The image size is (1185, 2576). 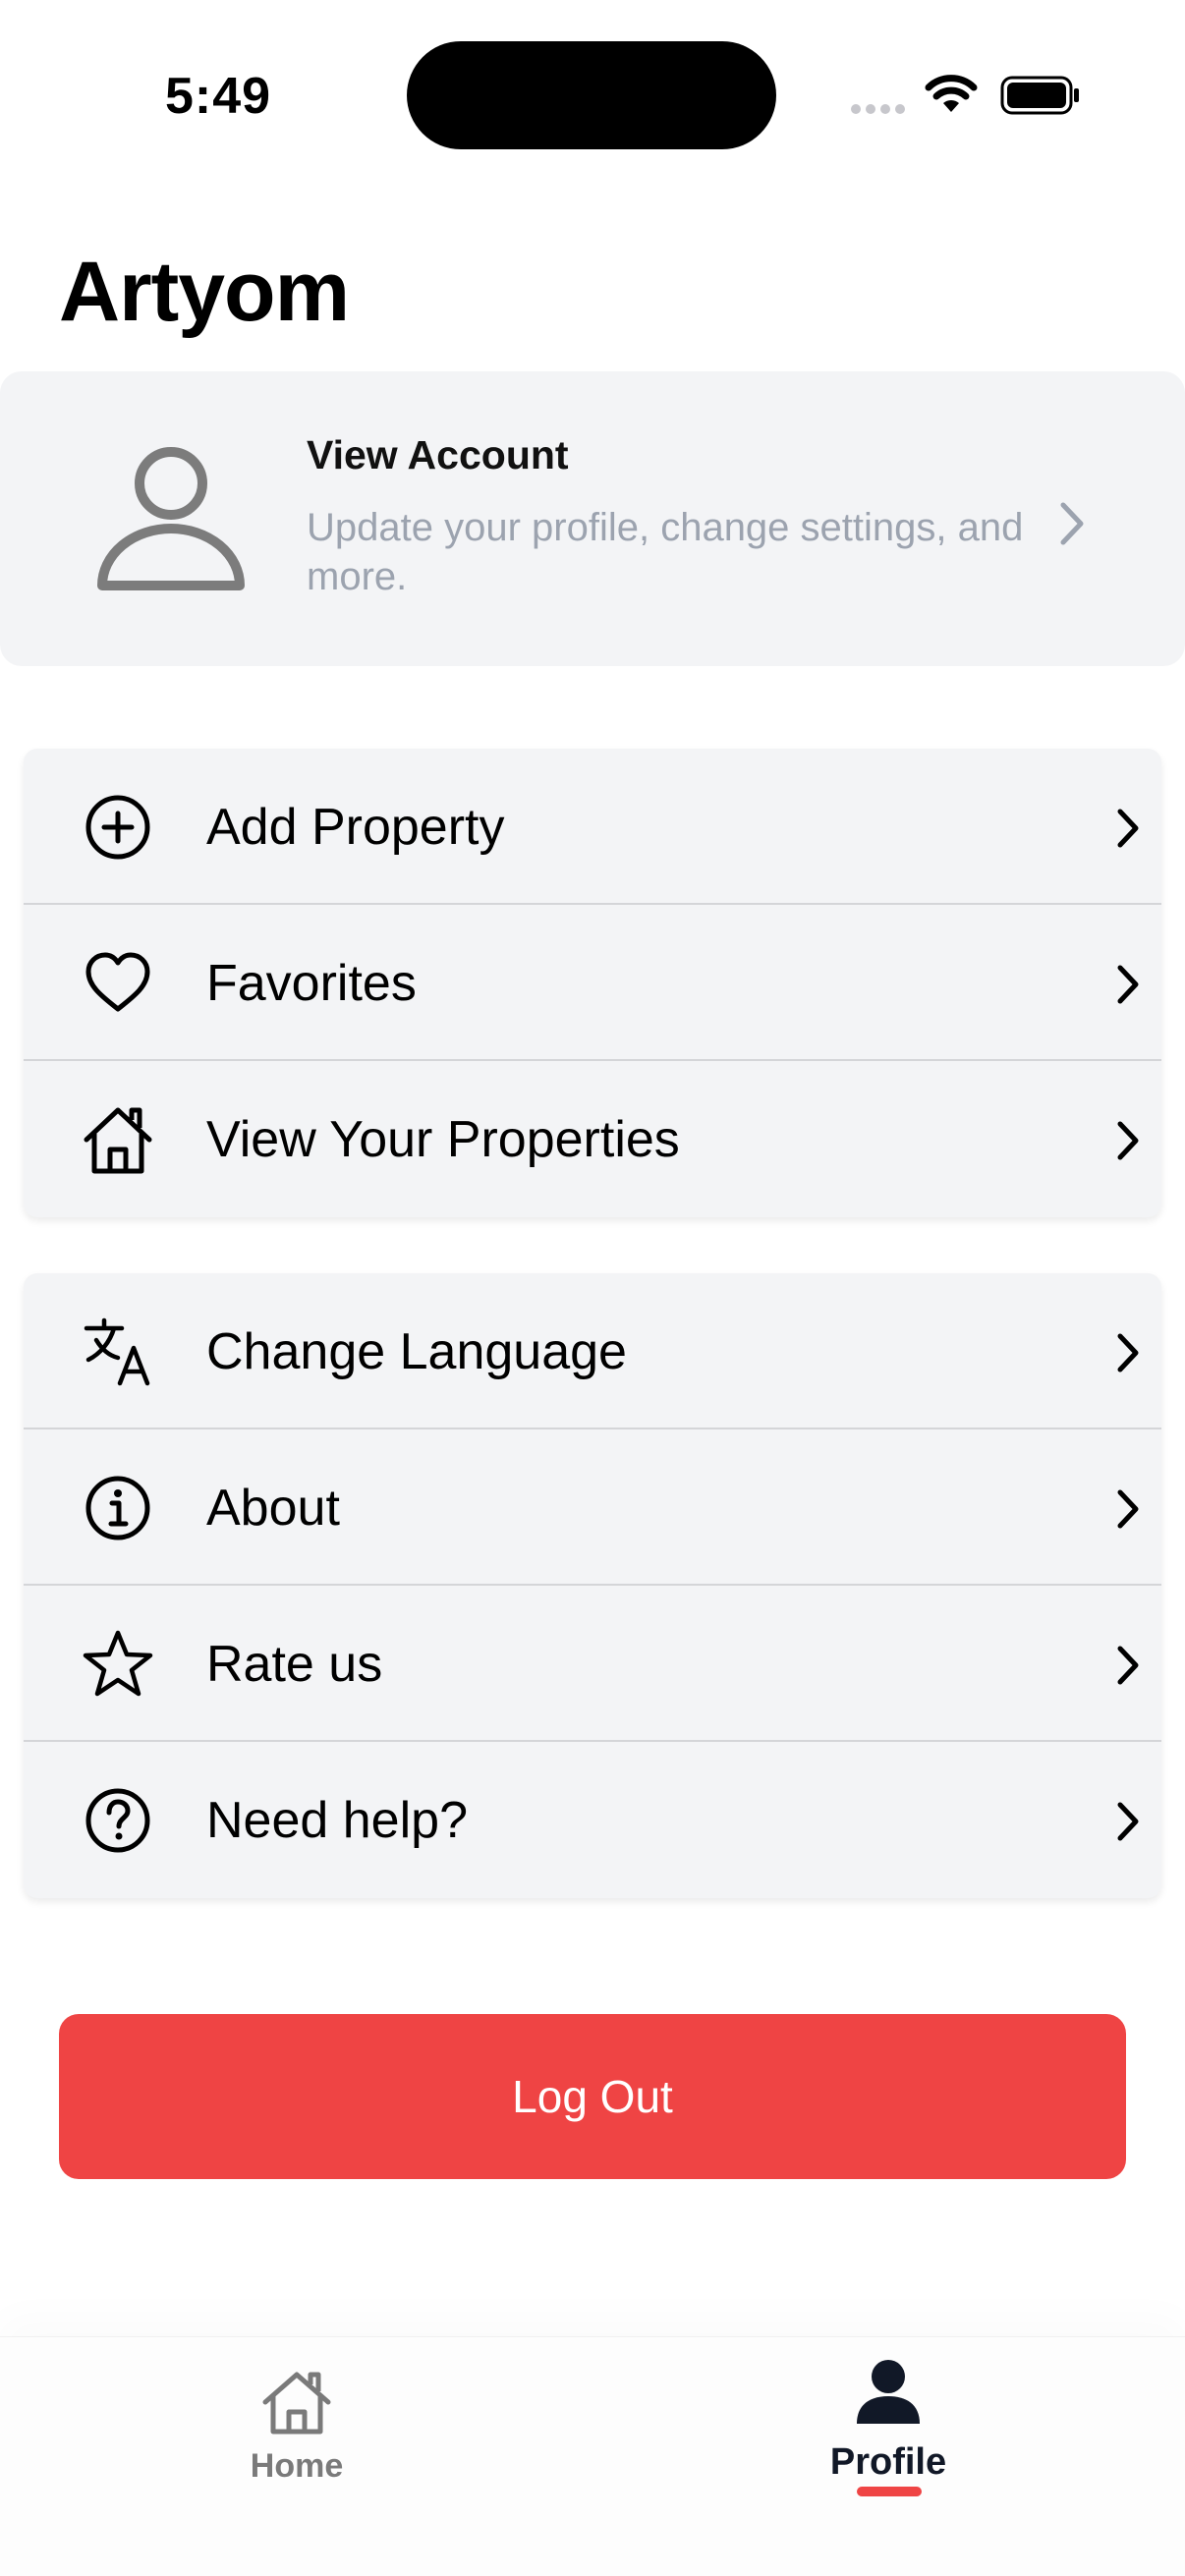 What do you see at coordinates (889, 2435) in the screenshot?
I see `tab-profile: Profile` at bounding box center [889, 2435].